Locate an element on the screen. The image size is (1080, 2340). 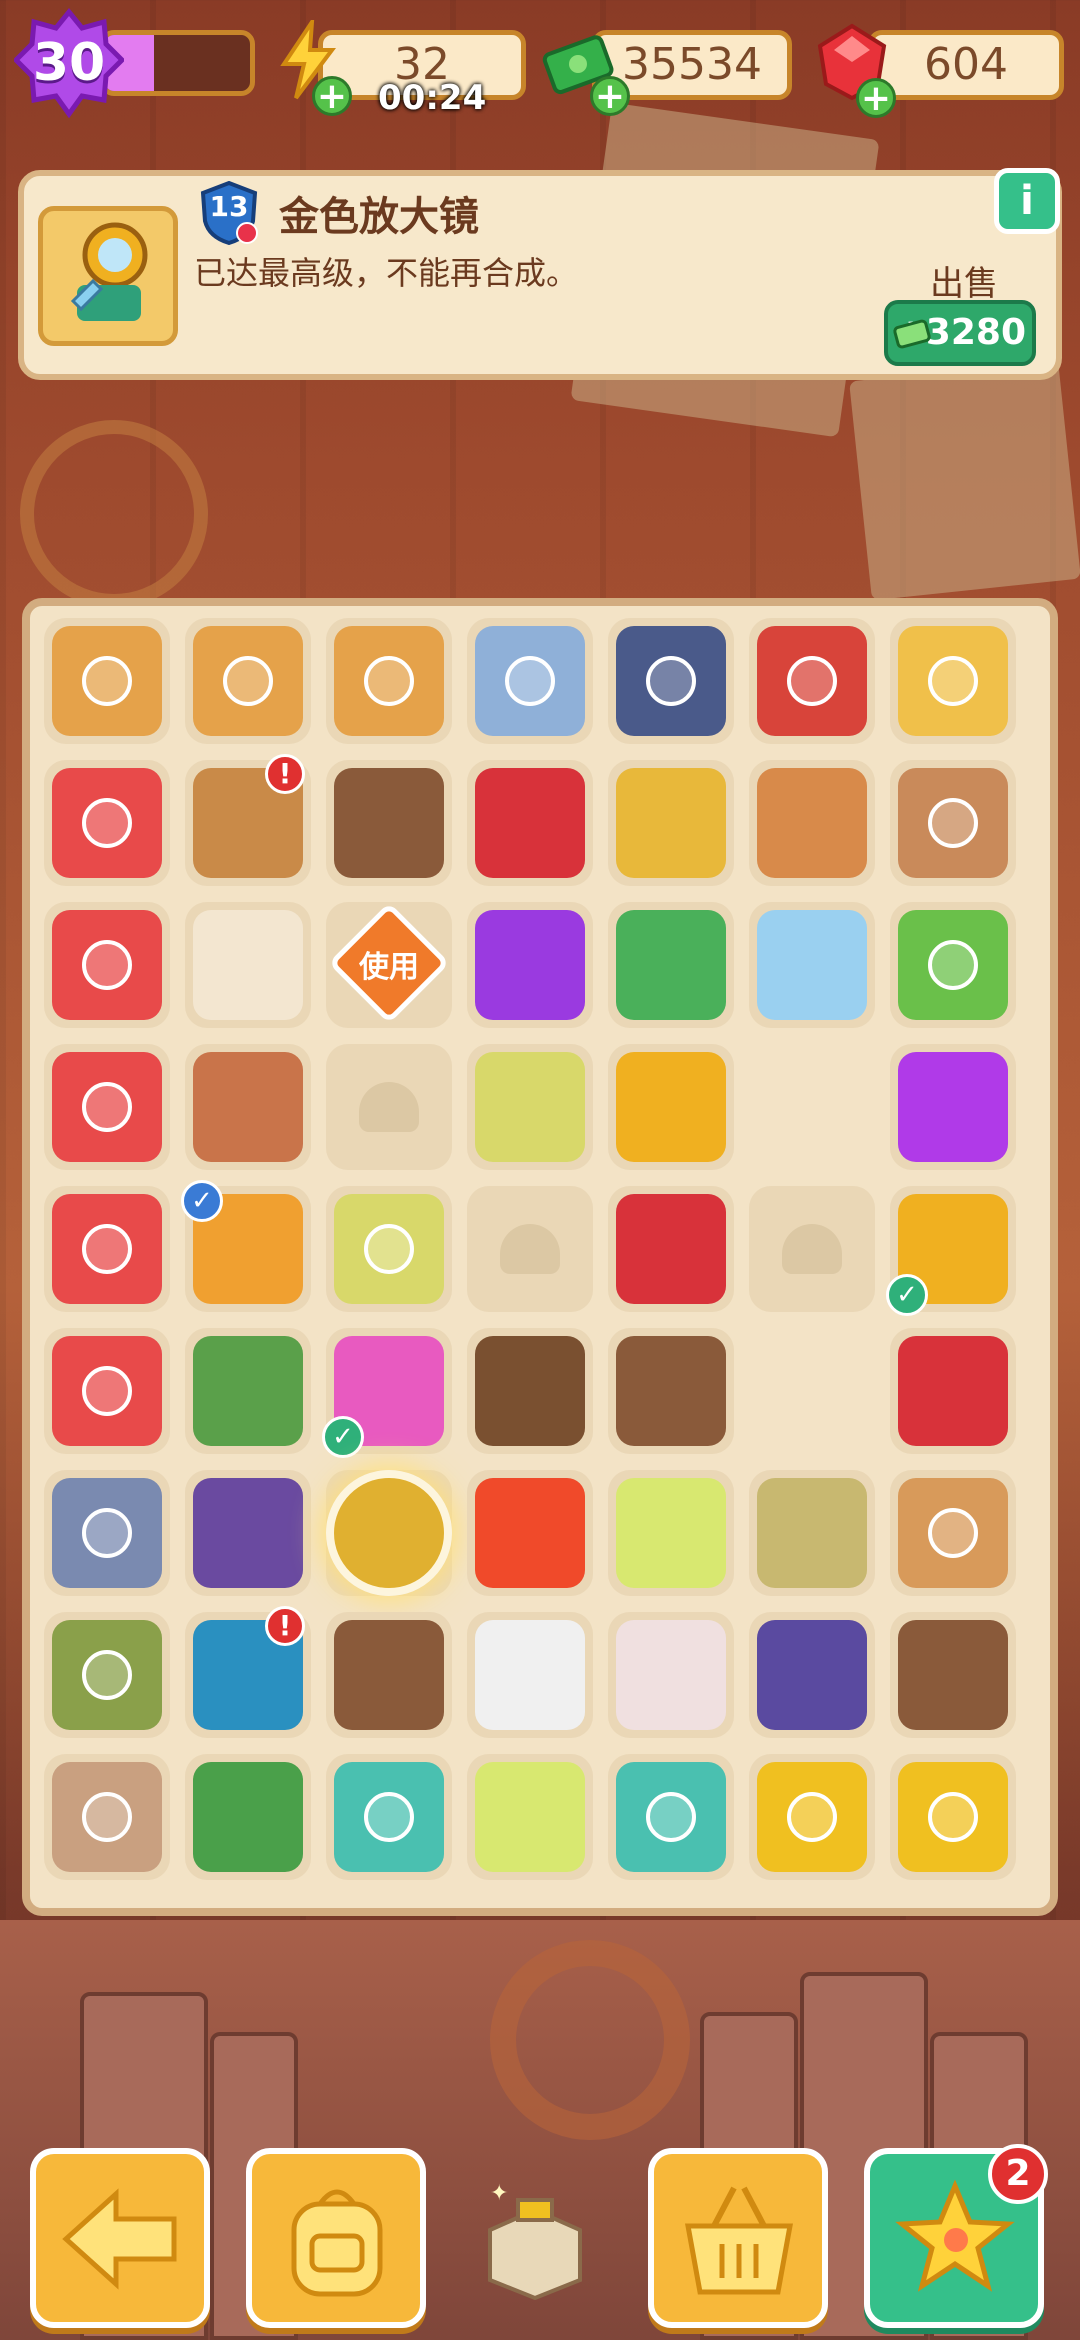
energy-orb-icon is located at coordinates (530, 1533).